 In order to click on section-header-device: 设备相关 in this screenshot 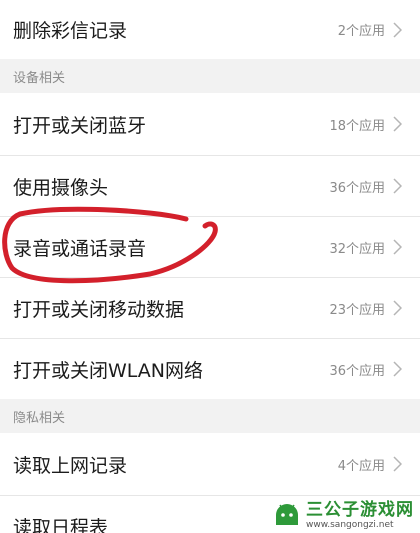, I will do `click(210, 76)`.